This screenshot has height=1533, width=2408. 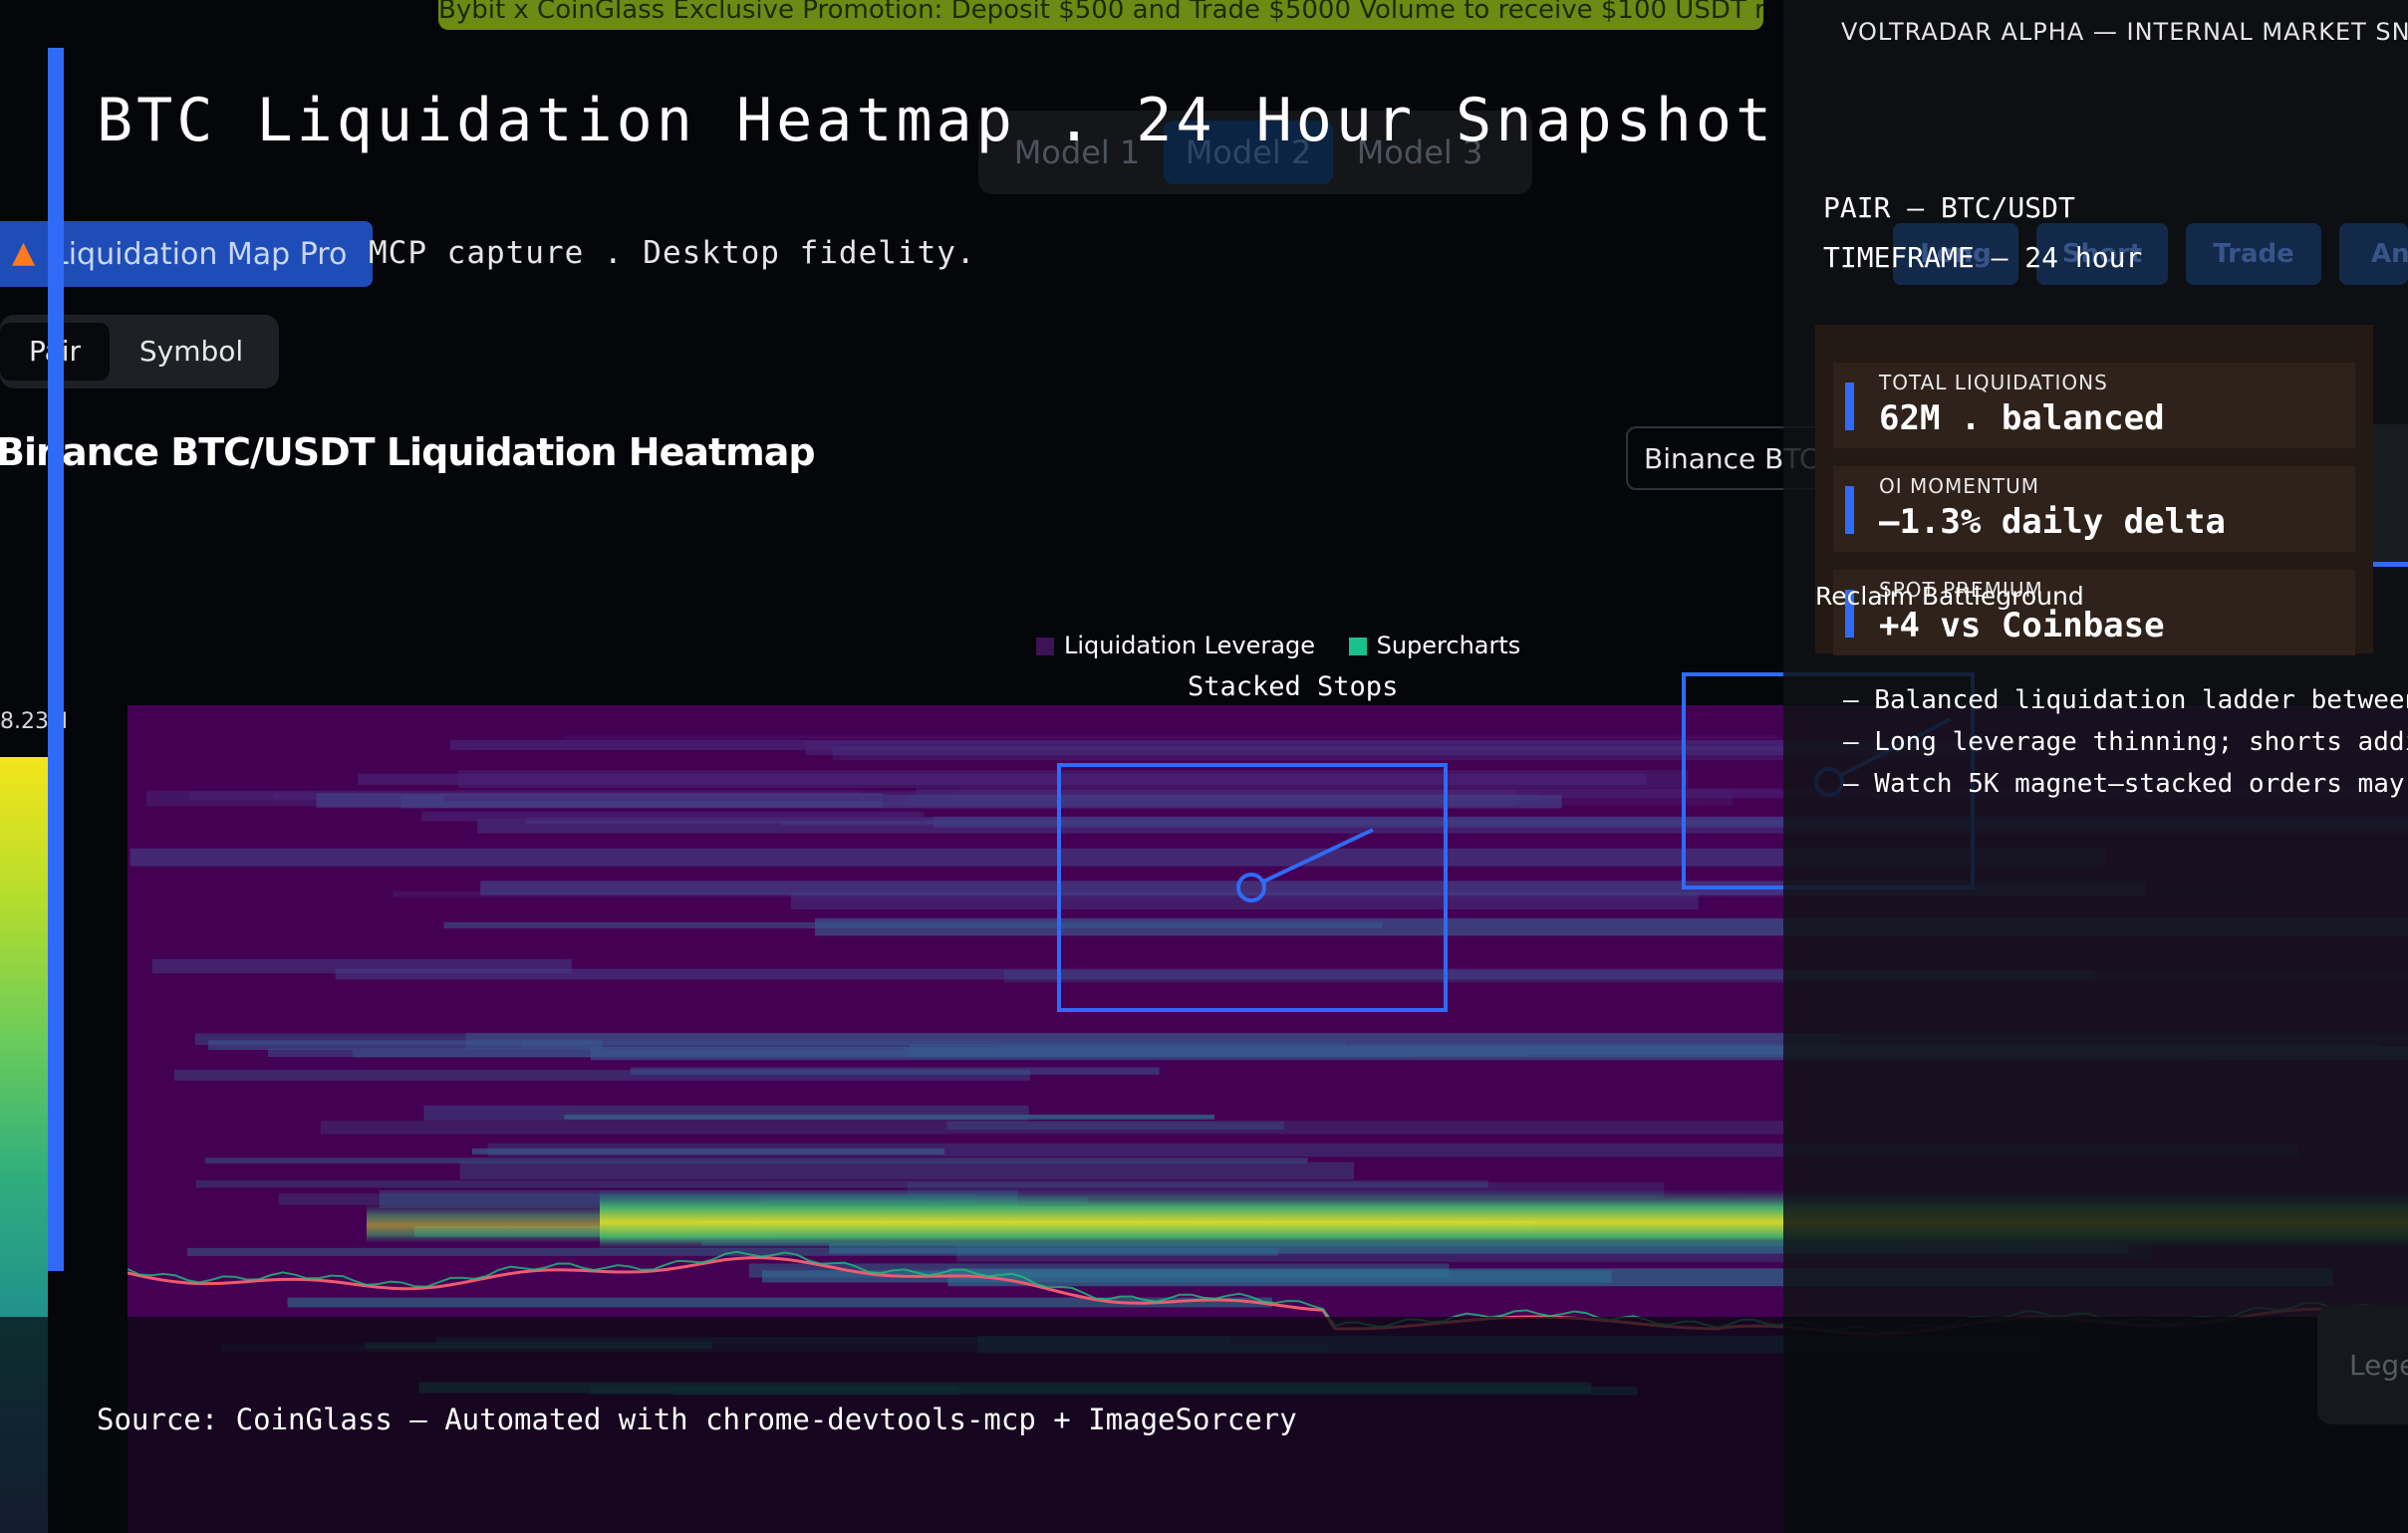 I want to click on trade-button: Trade, so click(x=2253, y=254).